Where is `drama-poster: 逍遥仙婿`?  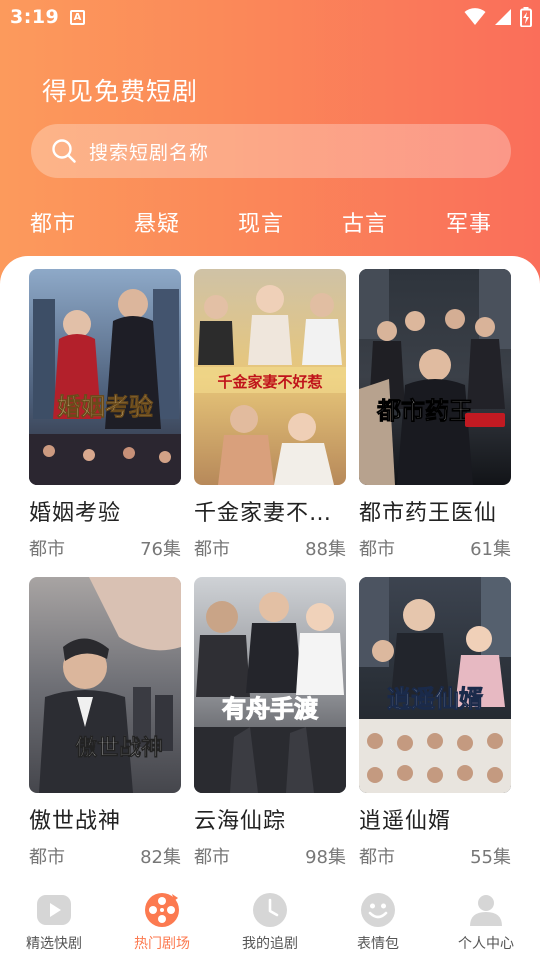 drama-poster: 逍遥仙婿 is located at coordinates (435, 685).